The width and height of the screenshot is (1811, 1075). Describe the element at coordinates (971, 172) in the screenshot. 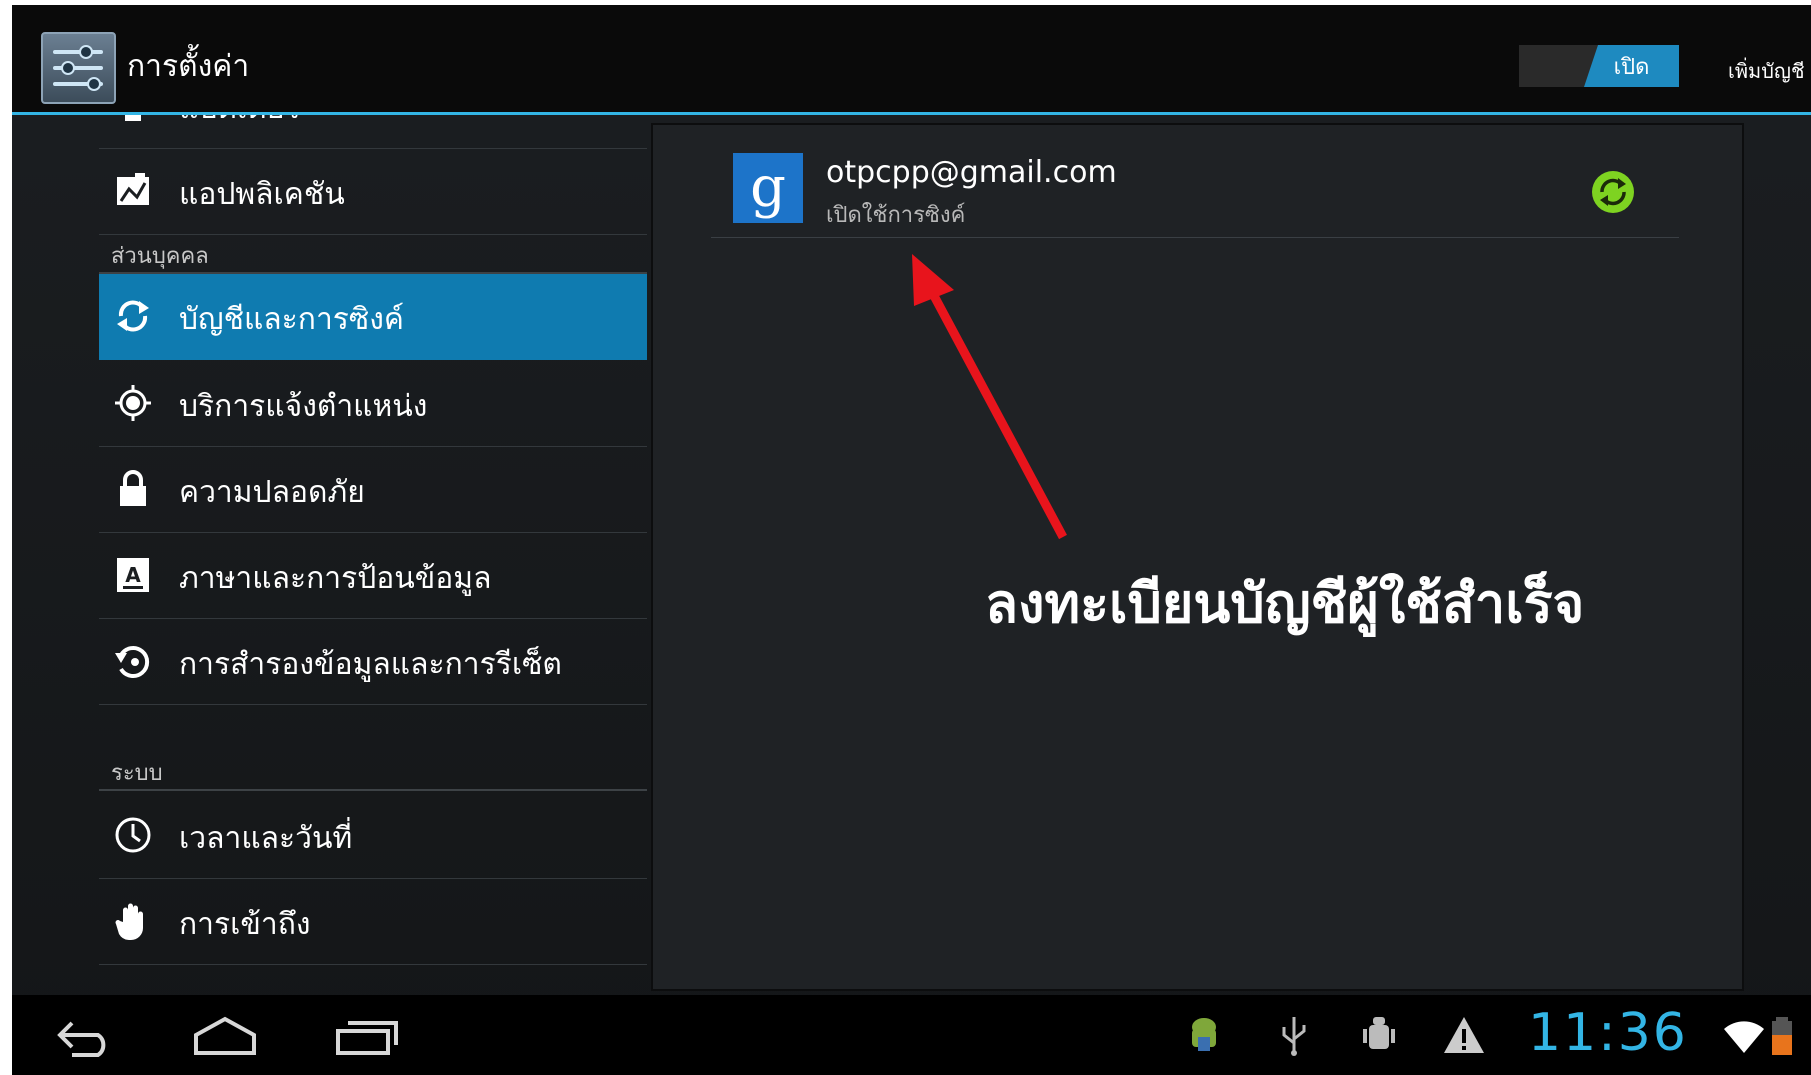

I see `account-email: otpcpp@gmail.com` at that location.